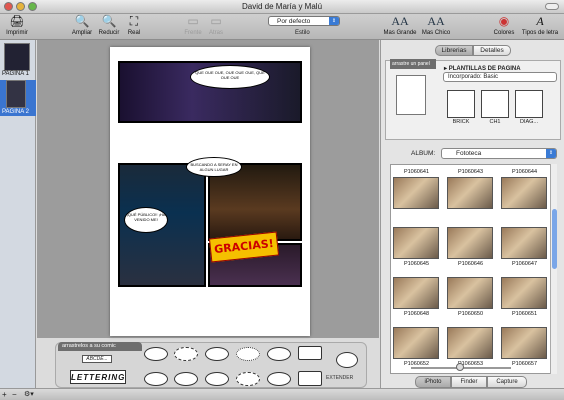  I want to click on drag-panel-target, so click(411, 95).